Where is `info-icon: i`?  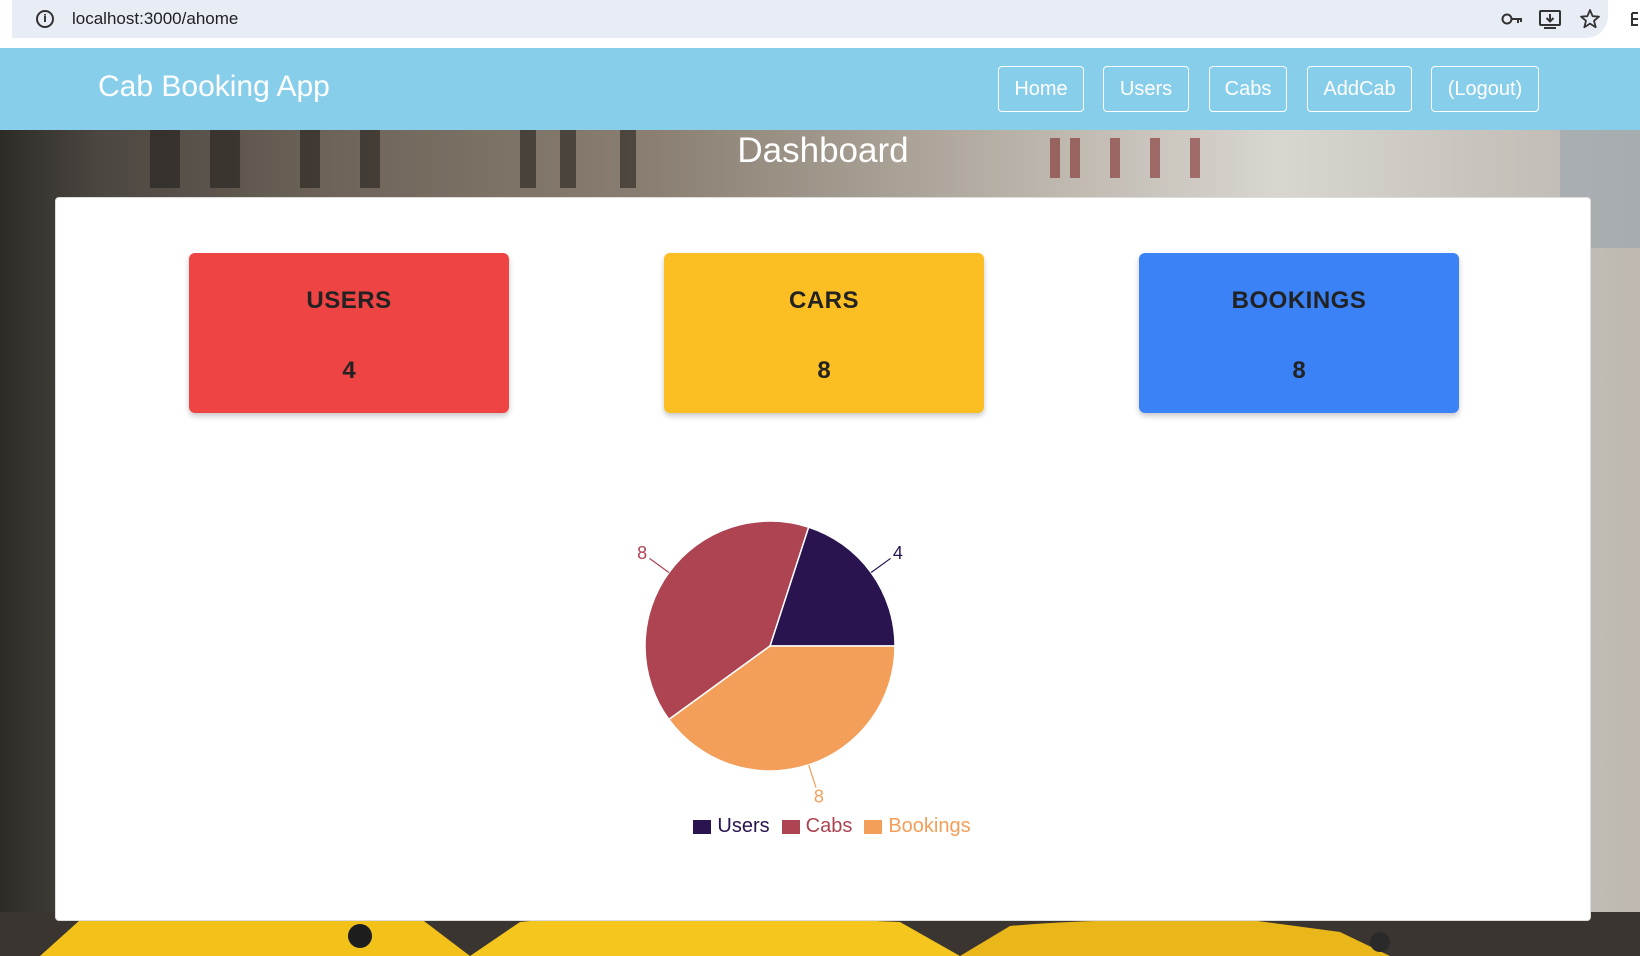 info-icon: i is located at coordinates (45, 19).